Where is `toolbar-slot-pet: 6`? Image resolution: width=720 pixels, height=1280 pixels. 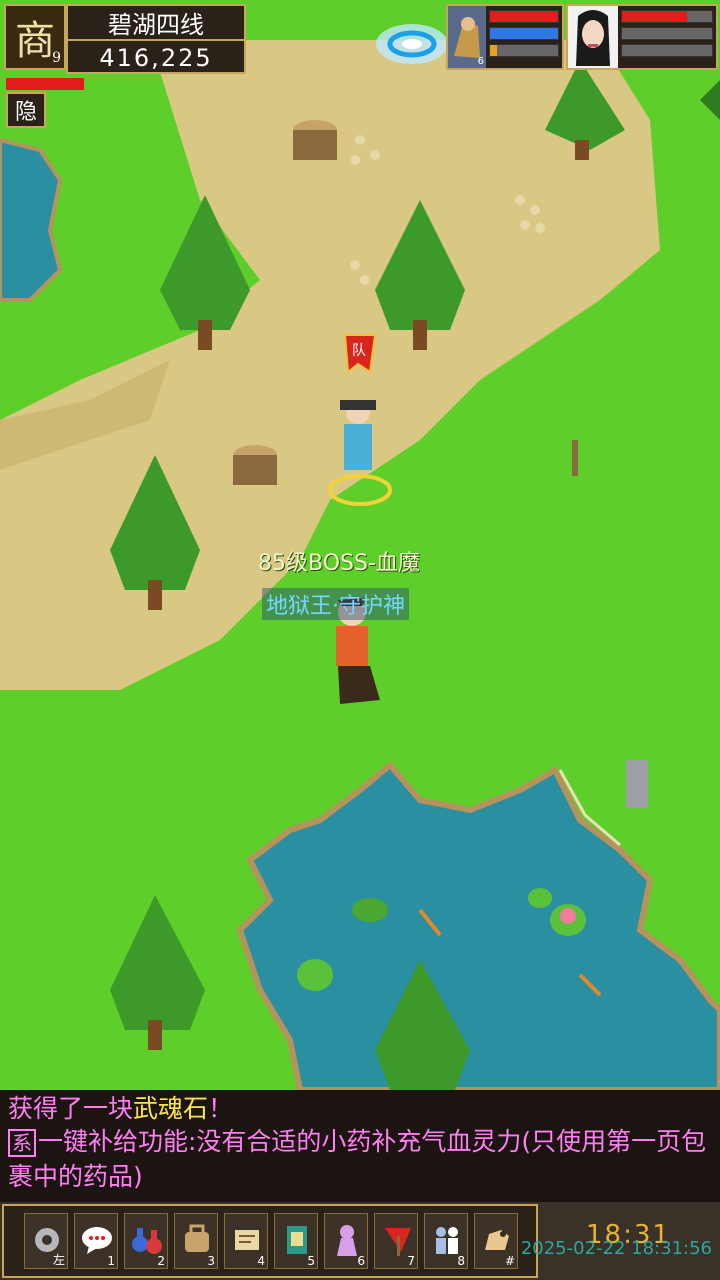
toolbar-slot-pet: 6 is located at coordinates (346, 1241).